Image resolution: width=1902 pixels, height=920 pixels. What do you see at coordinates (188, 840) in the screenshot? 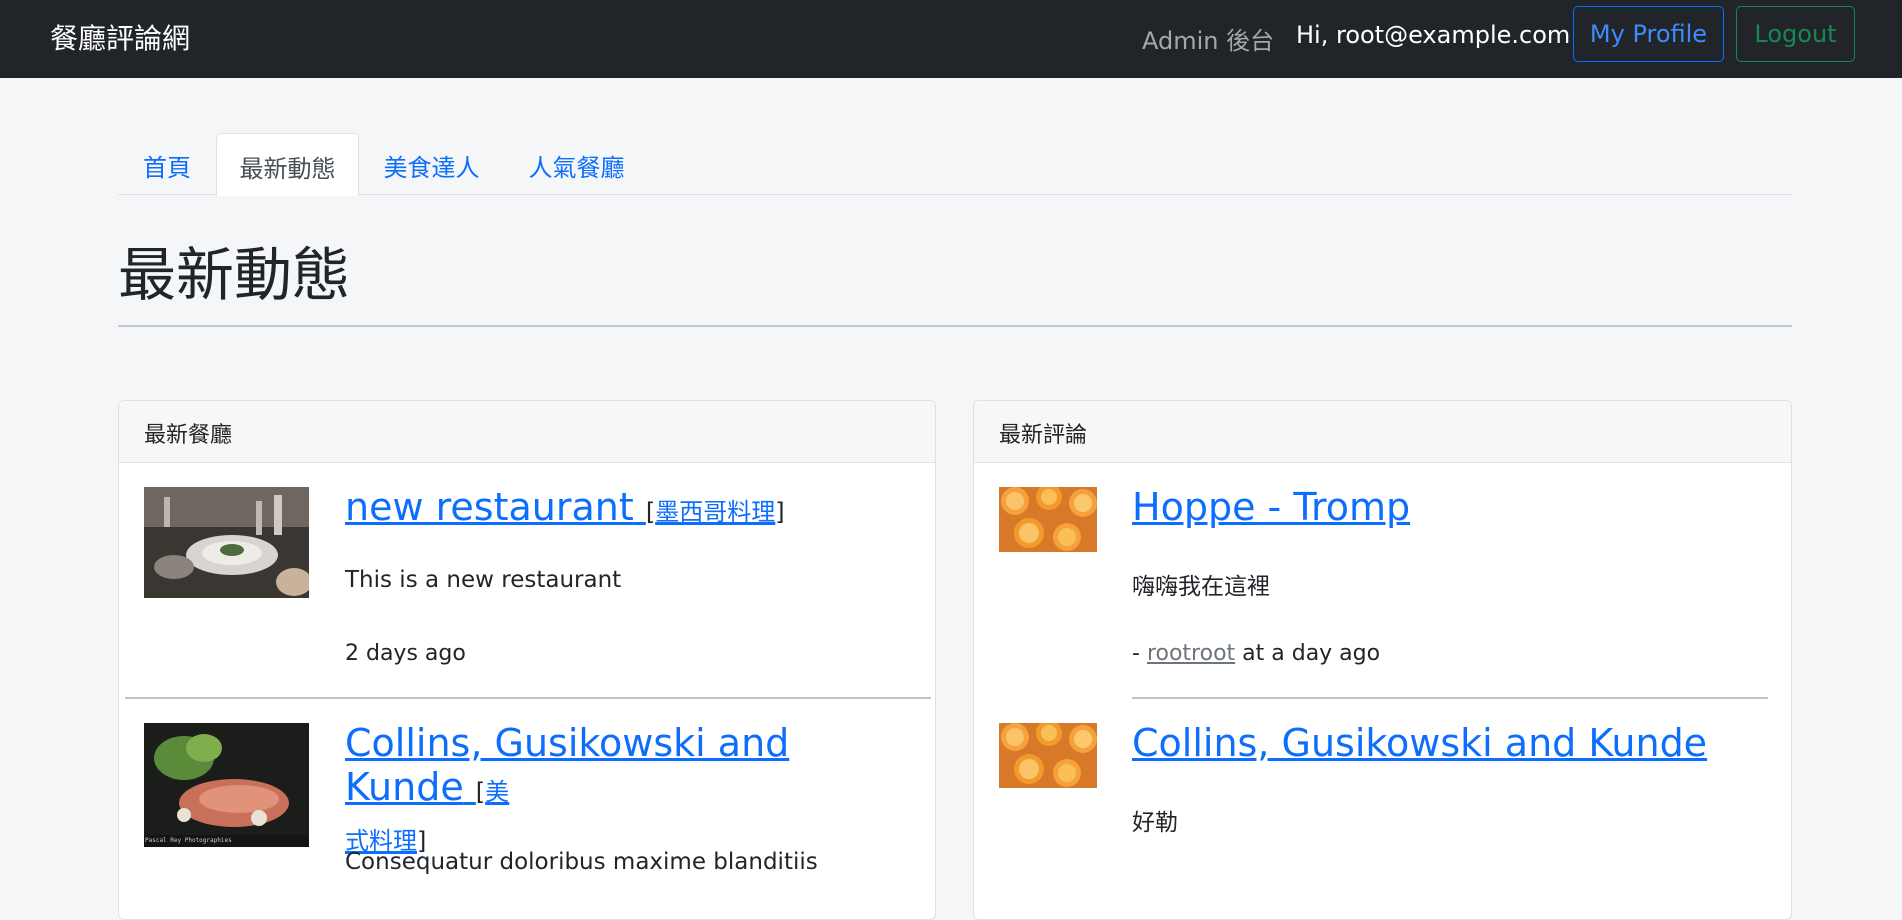
I see `image-caption: Pascal Rey Photographies` at bounding box center [188, 840].